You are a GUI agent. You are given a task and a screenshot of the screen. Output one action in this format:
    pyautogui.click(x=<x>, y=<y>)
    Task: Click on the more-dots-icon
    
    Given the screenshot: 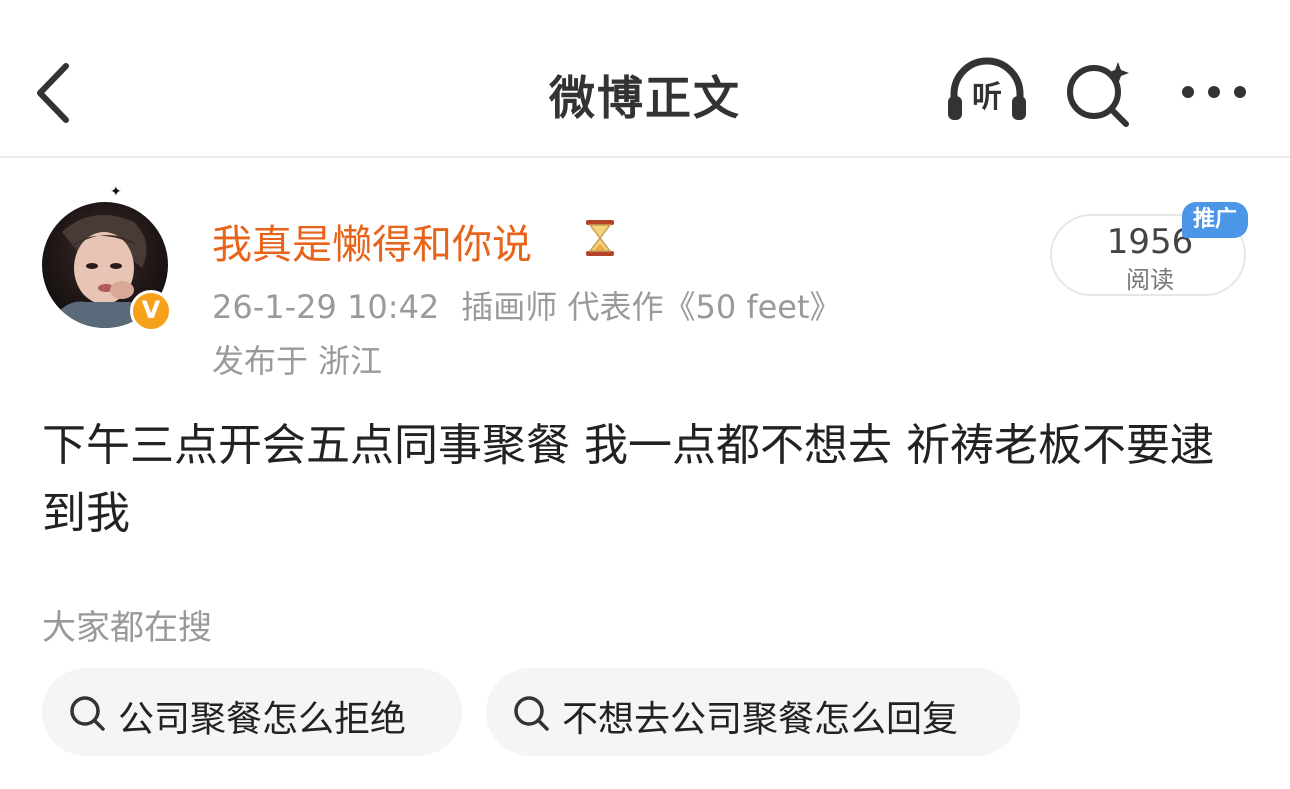 What is the action you would take?
    pyautogui.click(x=1214, y=92)
    